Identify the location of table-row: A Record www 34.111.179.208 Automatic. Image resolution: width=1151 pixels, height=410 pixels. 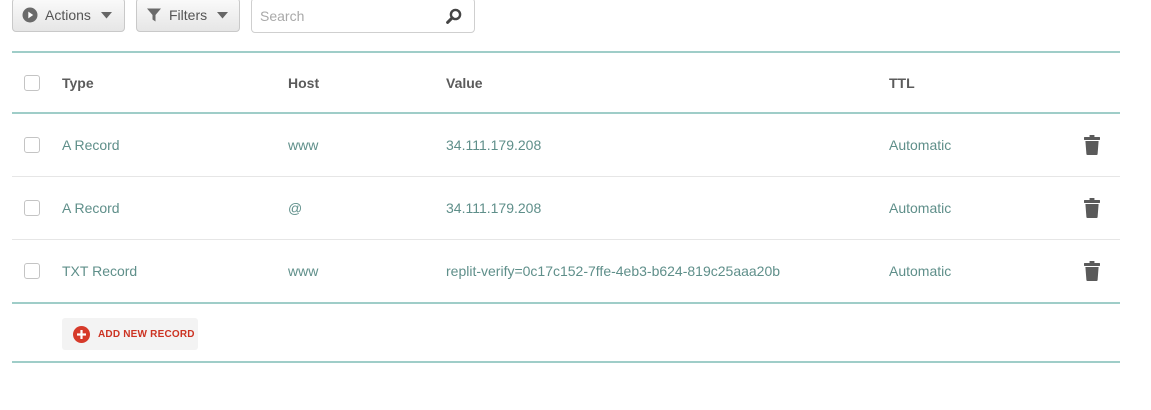
(566, 145).